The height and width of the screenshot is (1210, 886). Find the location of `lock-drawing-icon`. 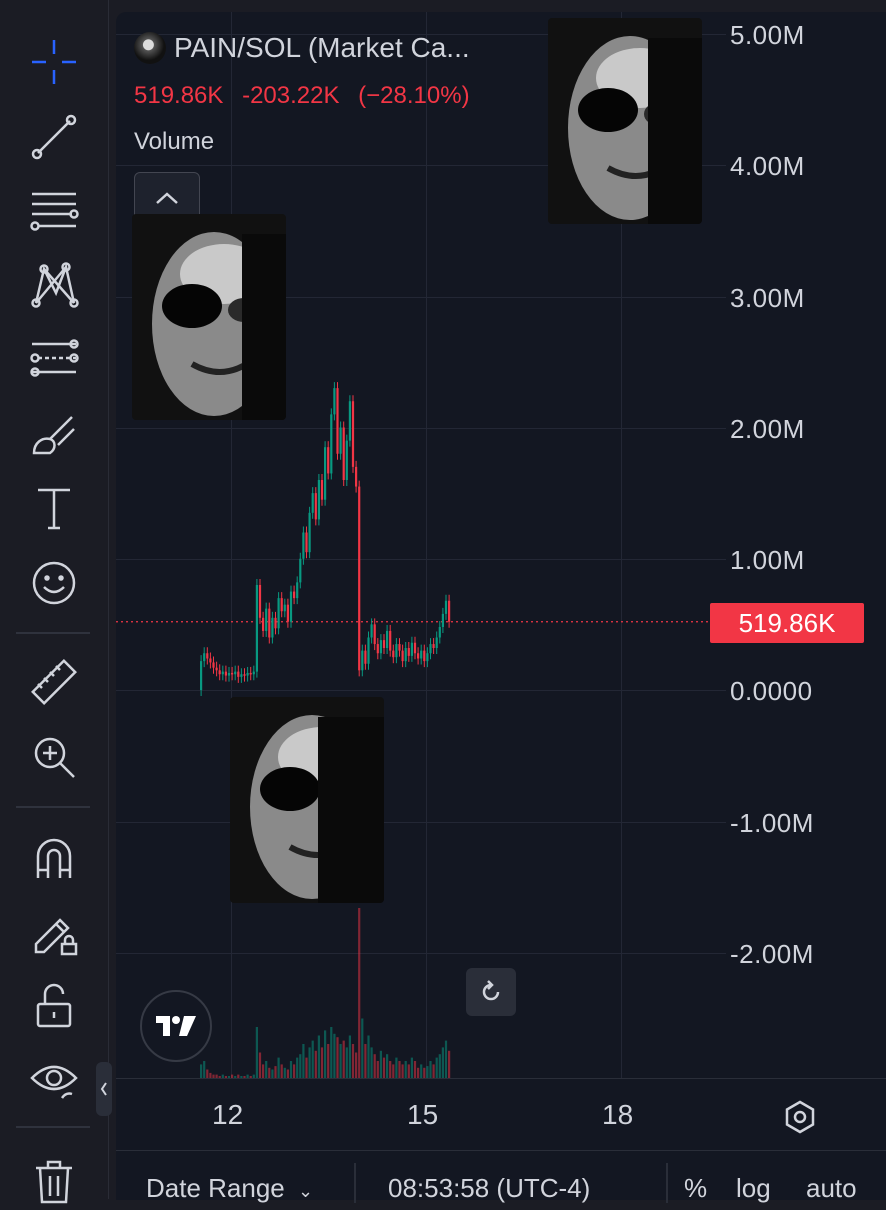

lock-drawing-icon is located at coordinates (54, 932).